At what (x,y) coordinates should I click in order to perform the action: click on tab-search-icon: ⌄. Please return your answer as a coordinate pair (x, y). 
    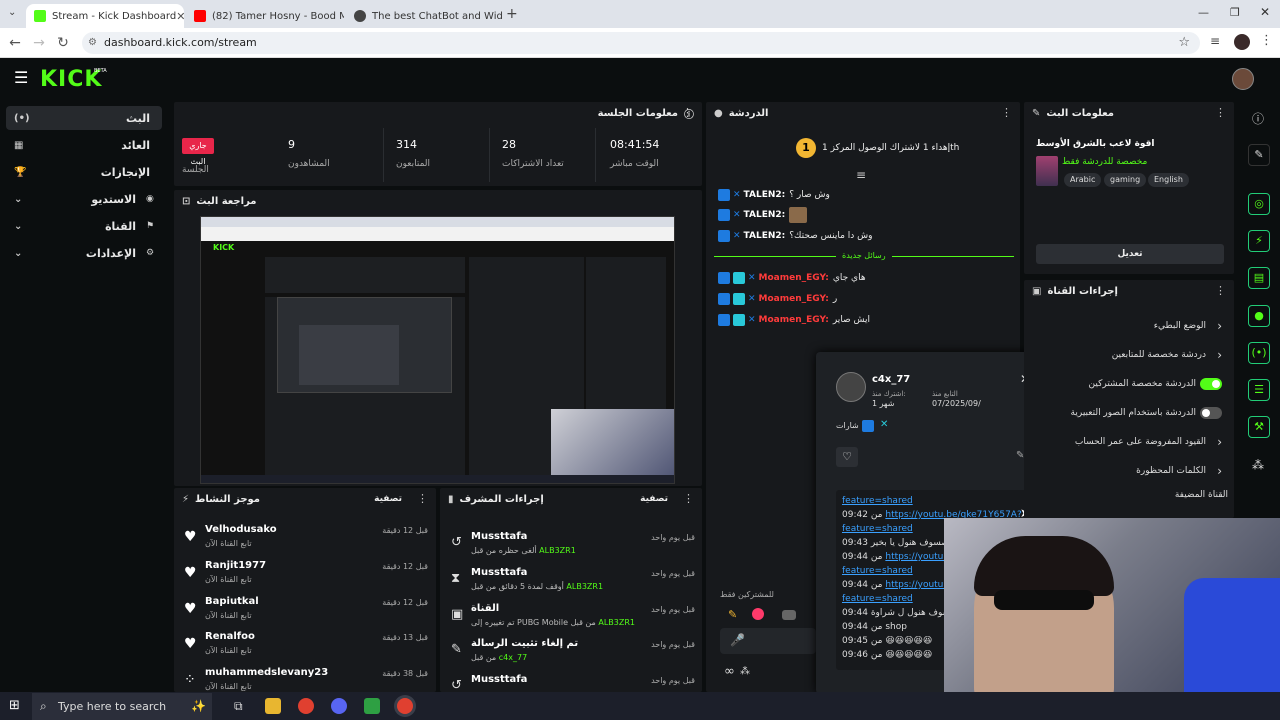
    Looking at the image, I should click on (12, 12).